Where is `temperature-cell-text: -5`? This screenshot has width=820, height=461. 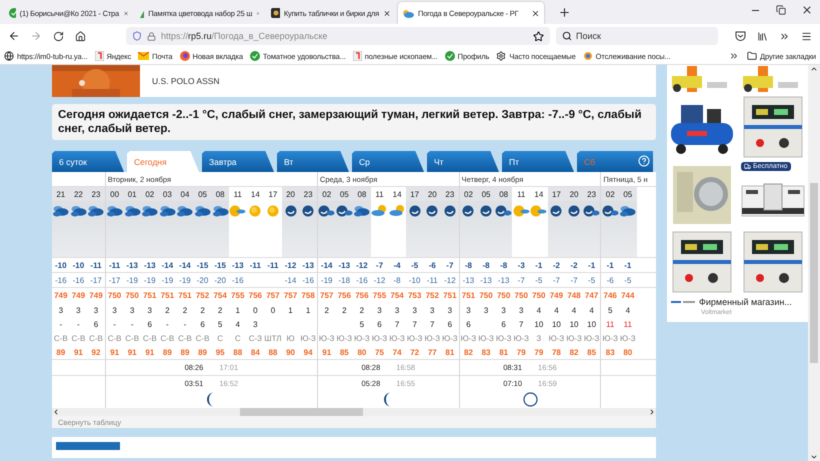
temperature-cell-text: -5 is located at coordinates (415, 266).